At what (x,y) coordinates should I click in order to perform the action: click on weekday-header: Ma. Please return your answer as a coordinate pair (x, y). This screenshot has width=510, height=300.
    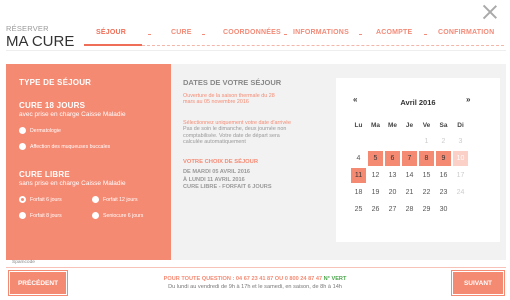
    Looking at the image, I should click on (375, 125).